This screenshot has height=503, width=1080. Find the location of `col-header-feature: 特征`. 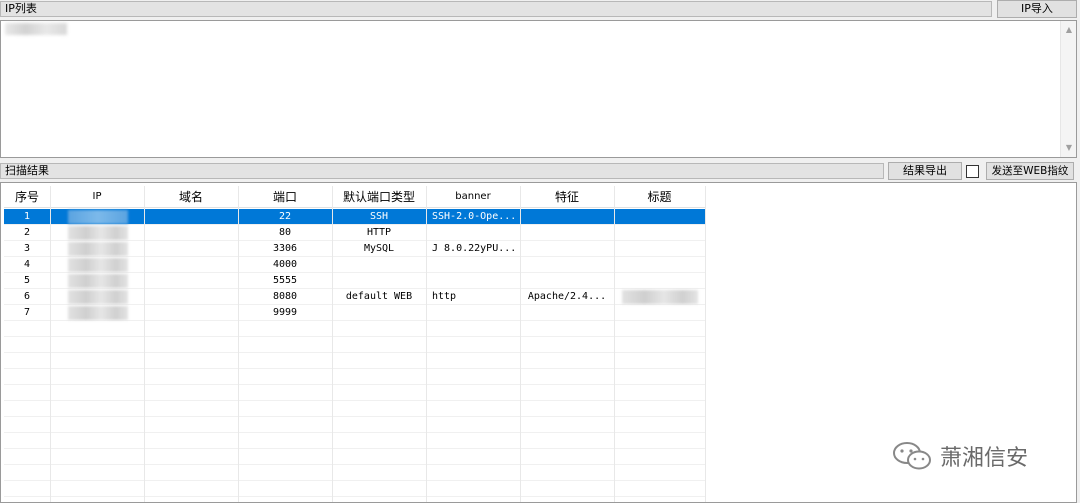

col-header-feature: 特征 is located at coordinates (567, 197).